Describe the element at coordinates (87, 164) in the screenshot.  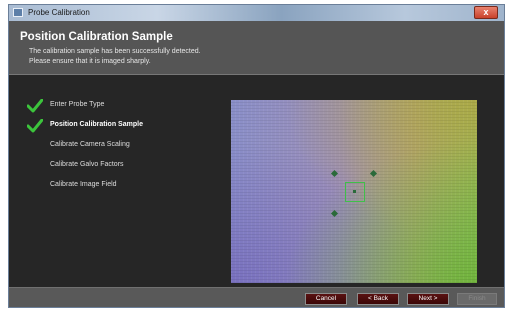
I see `step-label: Calibrate Galvo Factors` at that location.